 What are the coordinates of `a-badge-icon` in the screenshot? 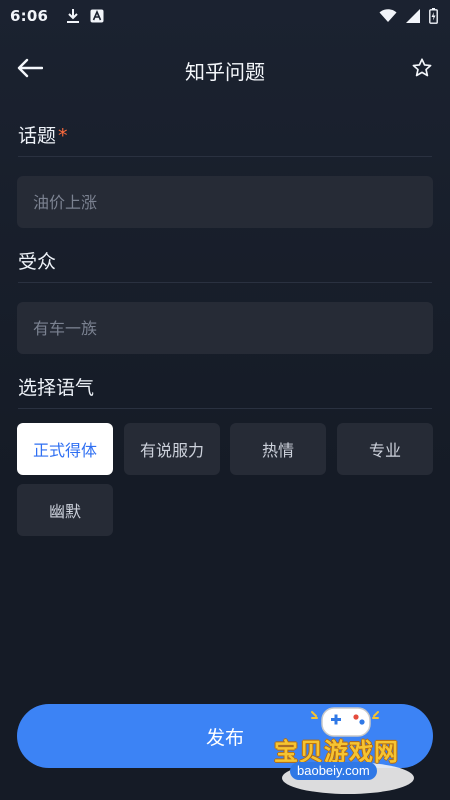 It's located at (97, 16).